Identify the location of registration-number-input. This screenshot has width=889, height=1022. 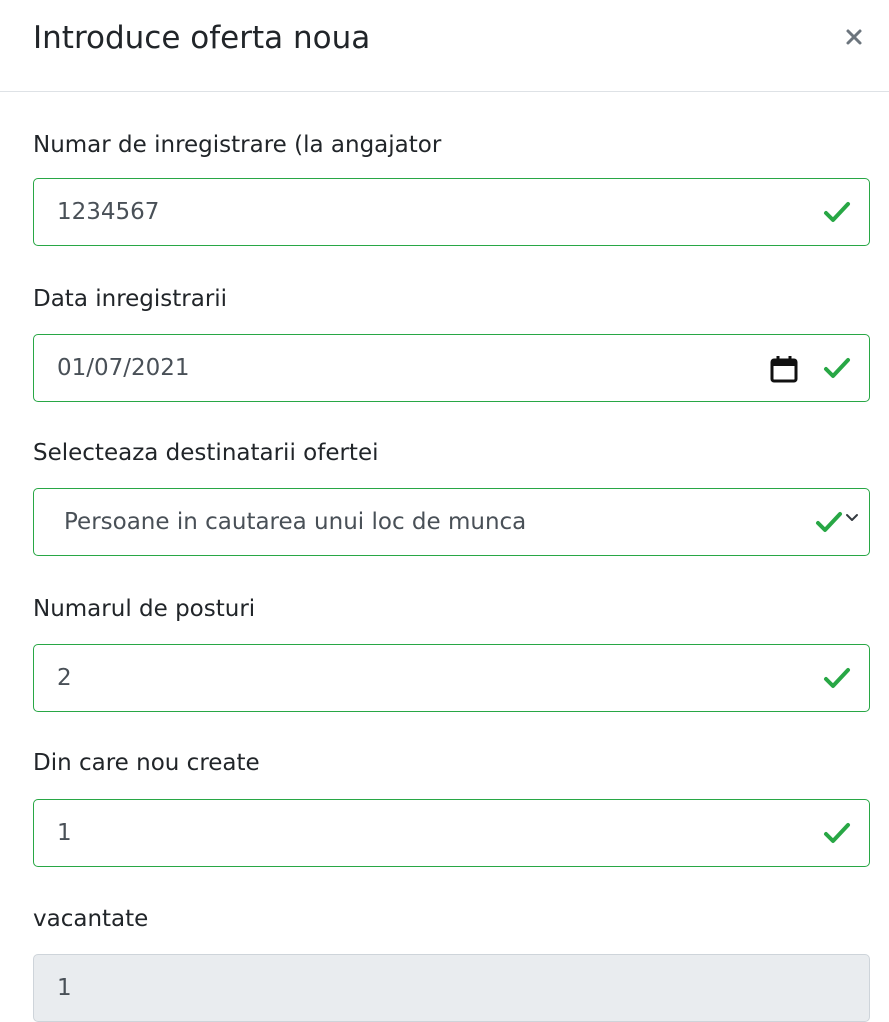
(451, 212).